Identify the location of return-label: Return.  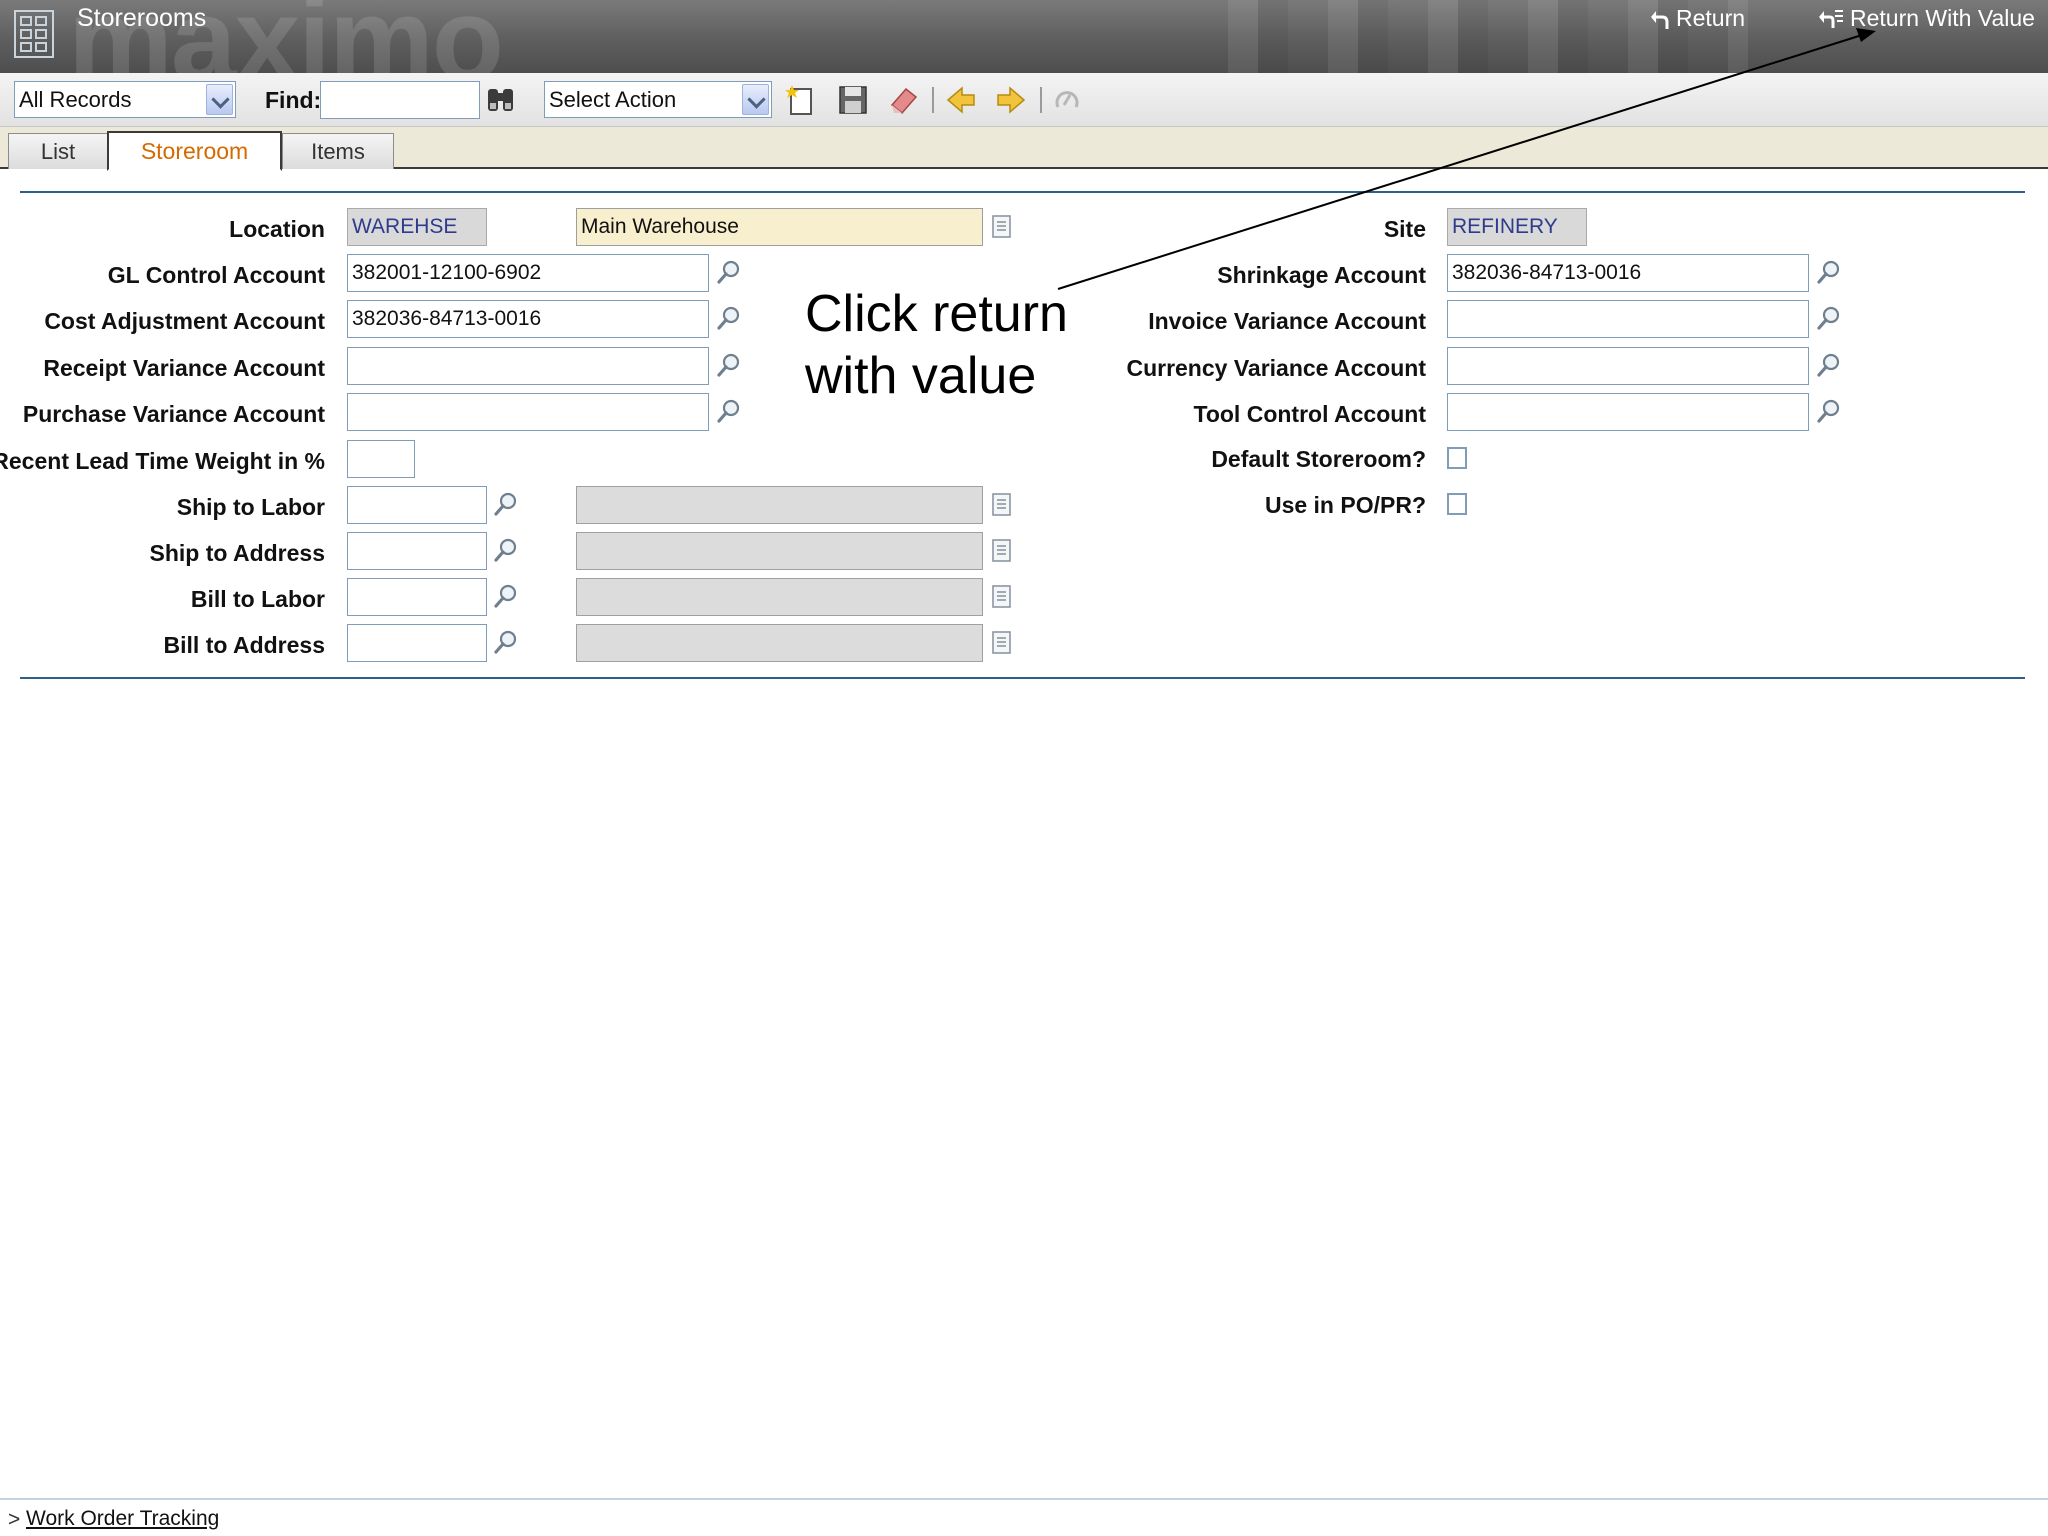
(1711, 18).